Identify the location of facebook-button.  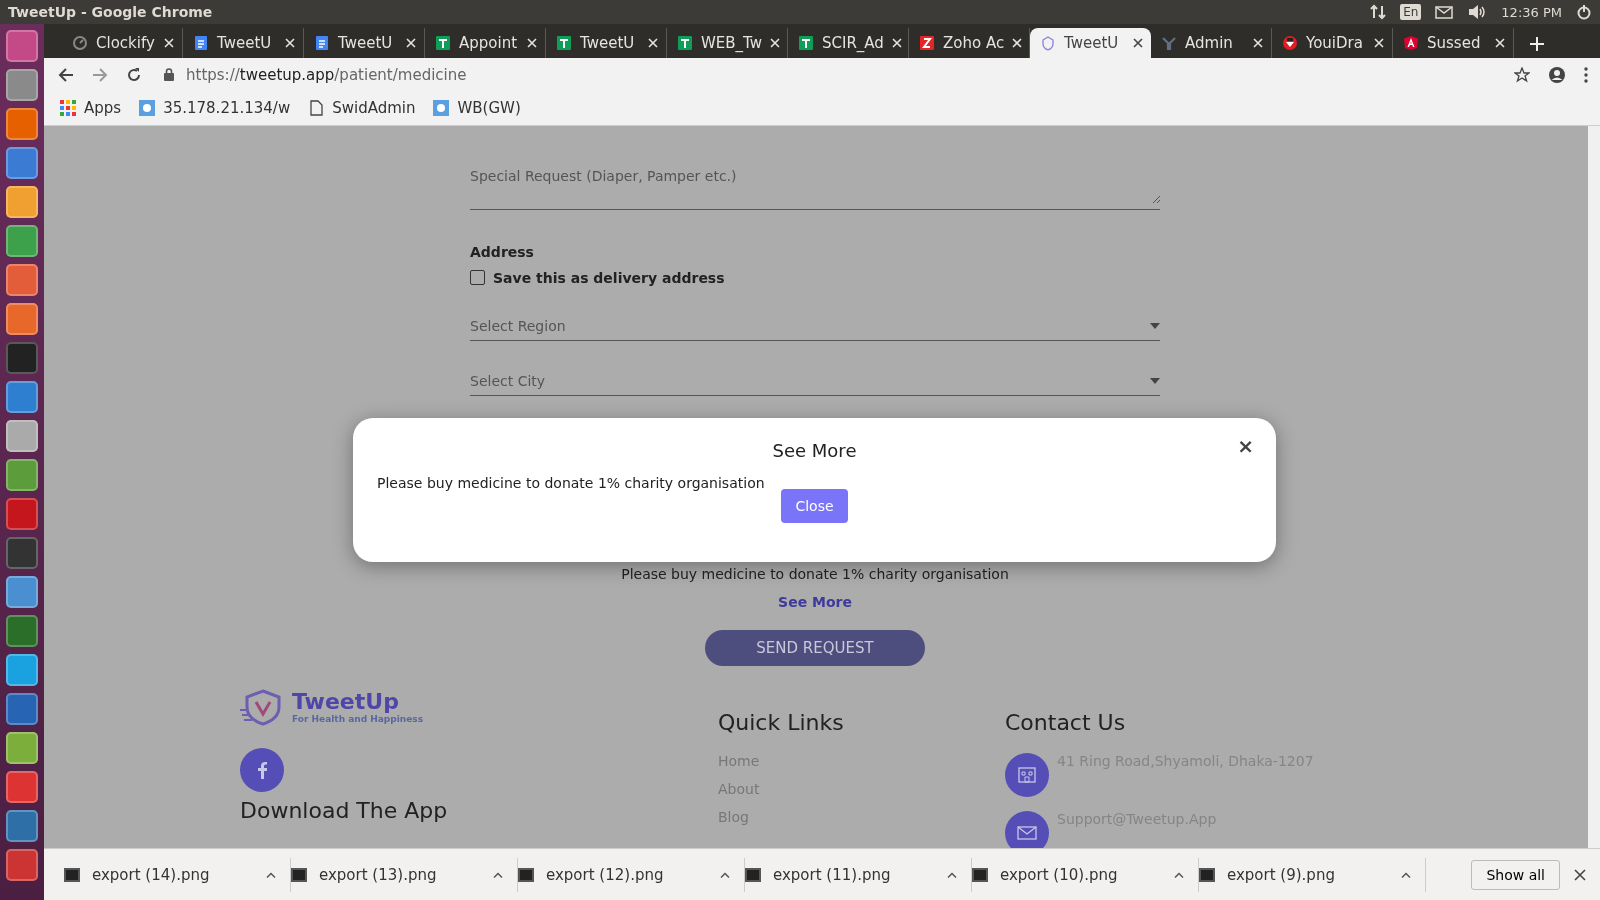
(262, 769).